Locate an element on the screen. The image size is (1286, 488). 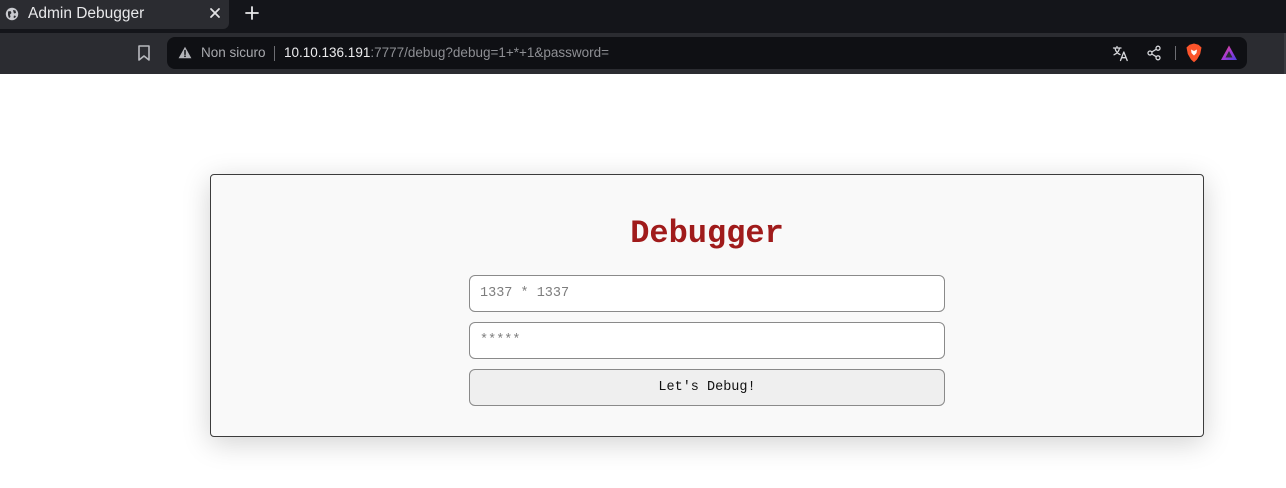
close-icon is located at coordinates (215, 13).